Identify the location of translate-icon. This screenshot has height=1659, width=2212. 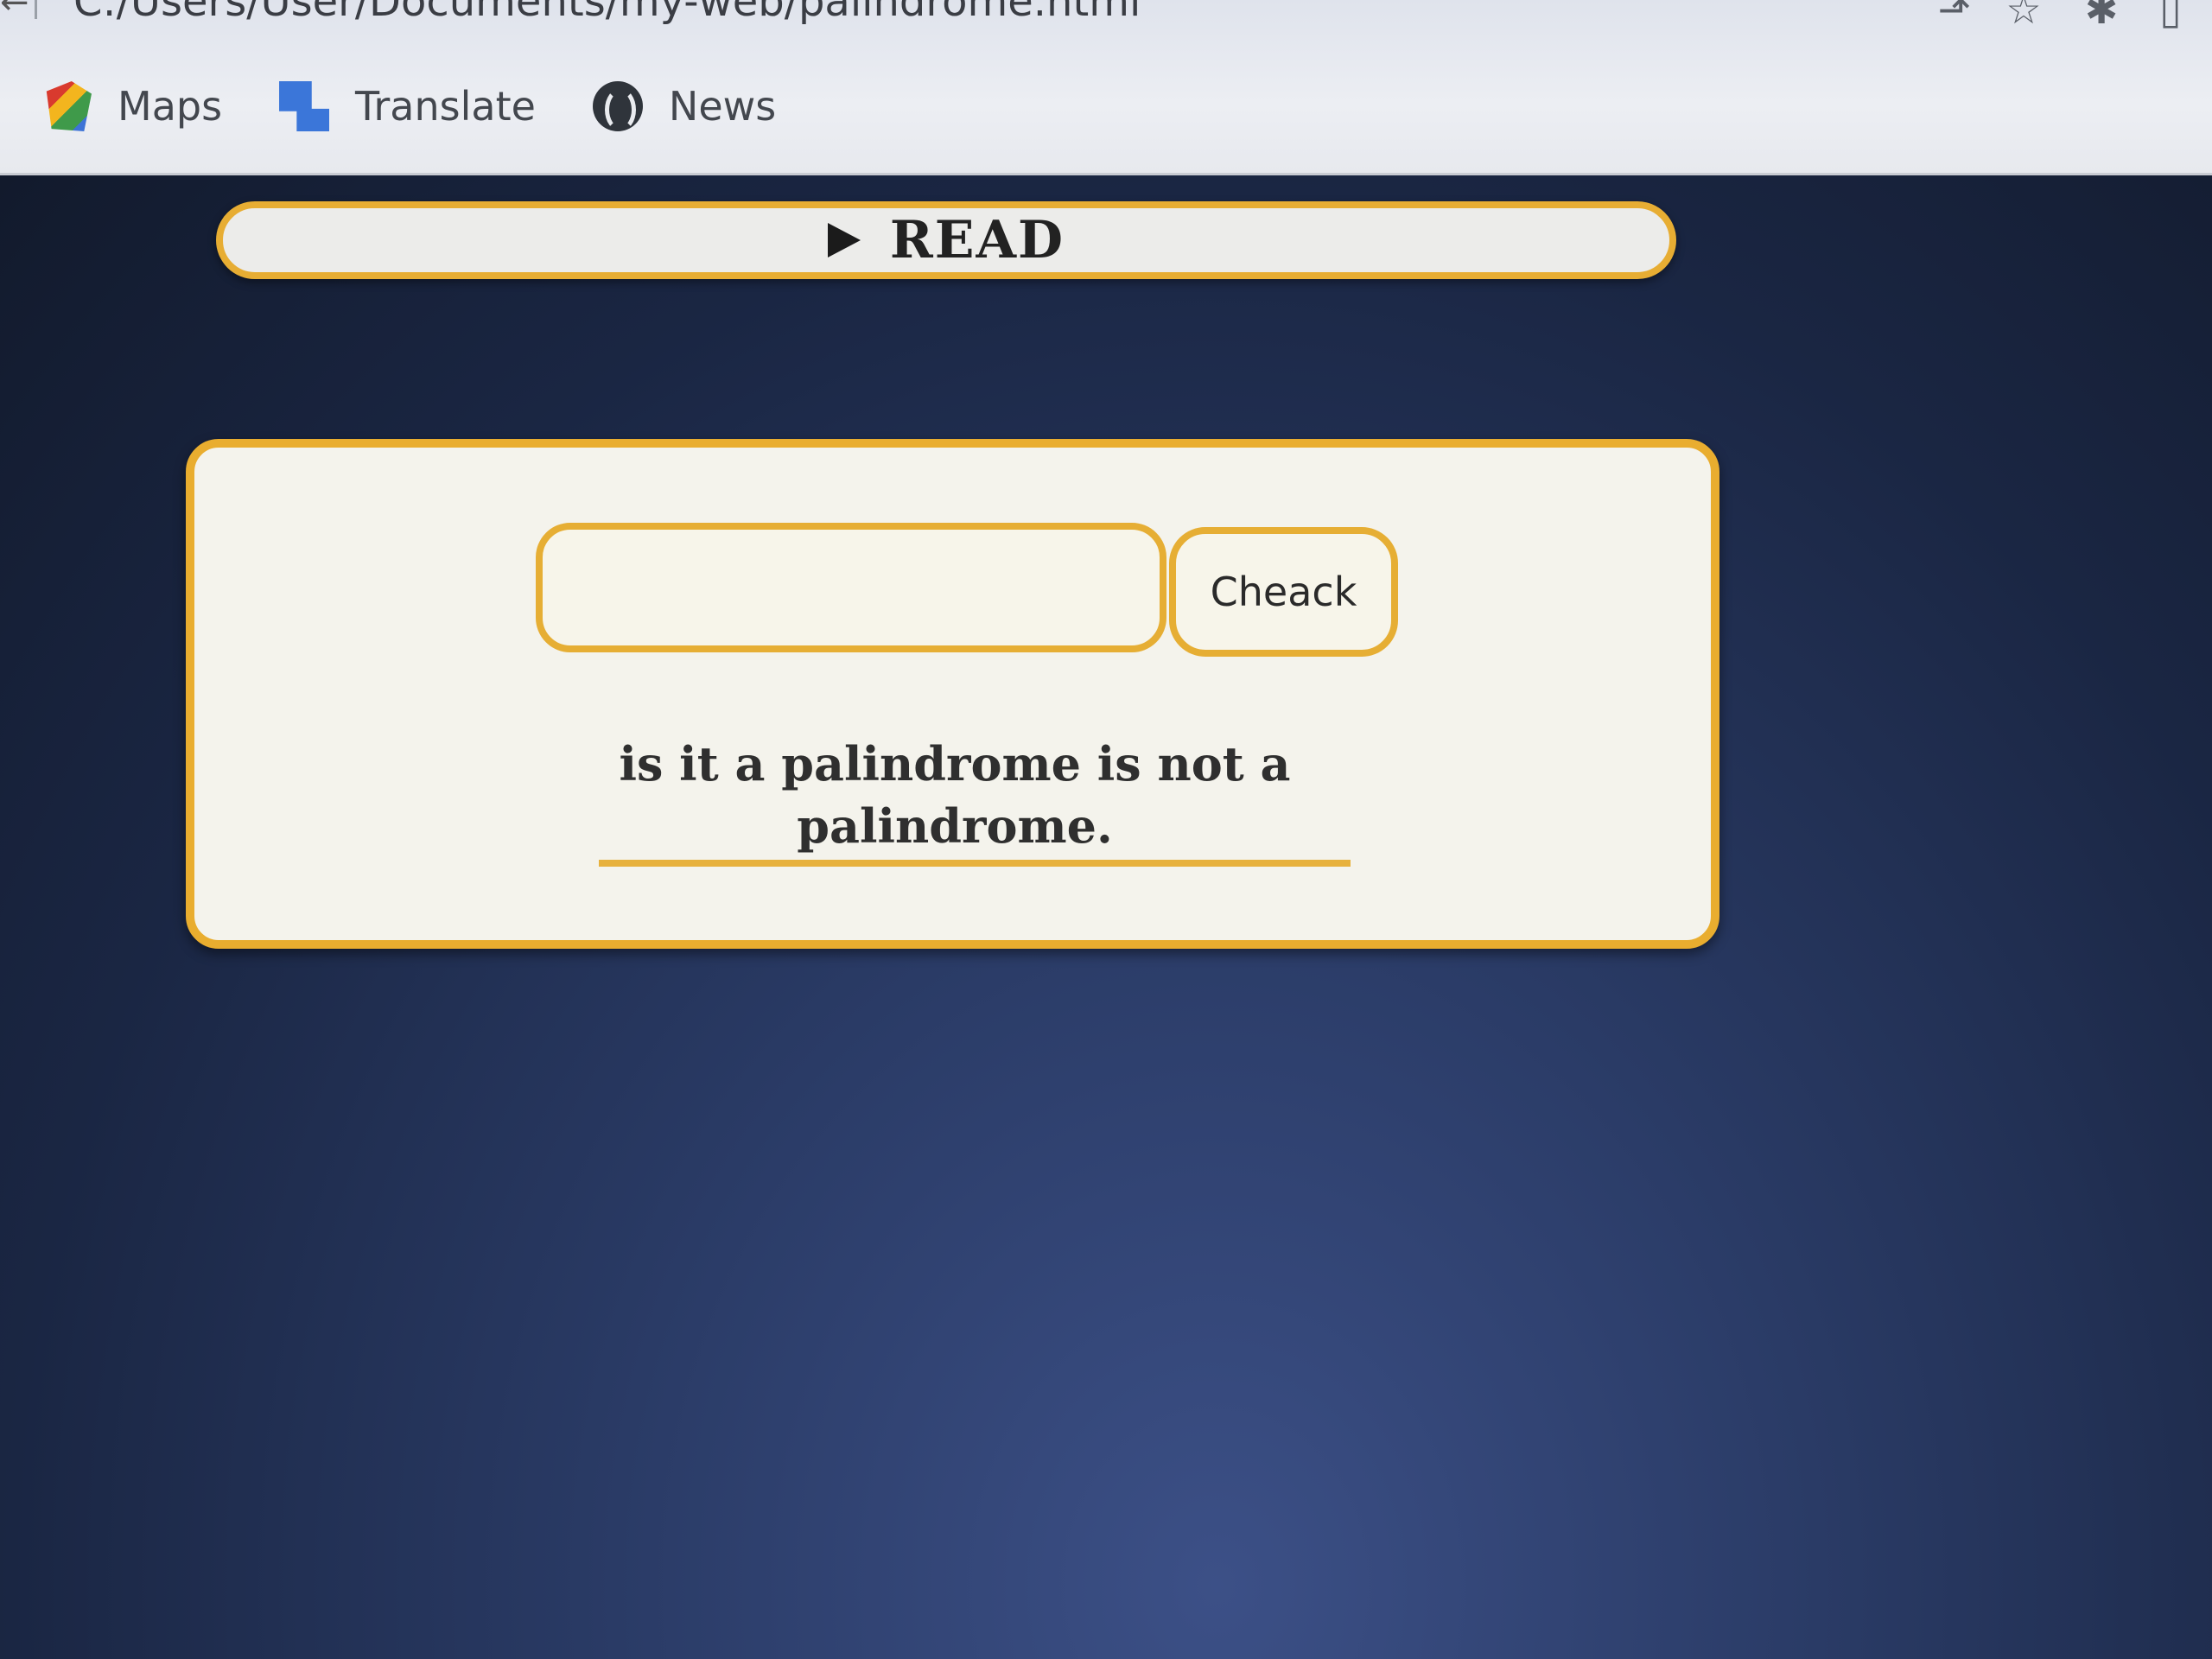
(304, 106).